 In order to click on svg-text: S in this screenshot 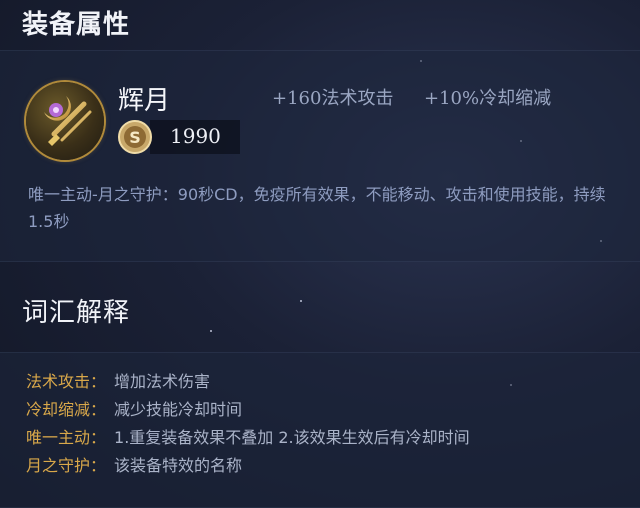, I will do `click(135, 137)`.